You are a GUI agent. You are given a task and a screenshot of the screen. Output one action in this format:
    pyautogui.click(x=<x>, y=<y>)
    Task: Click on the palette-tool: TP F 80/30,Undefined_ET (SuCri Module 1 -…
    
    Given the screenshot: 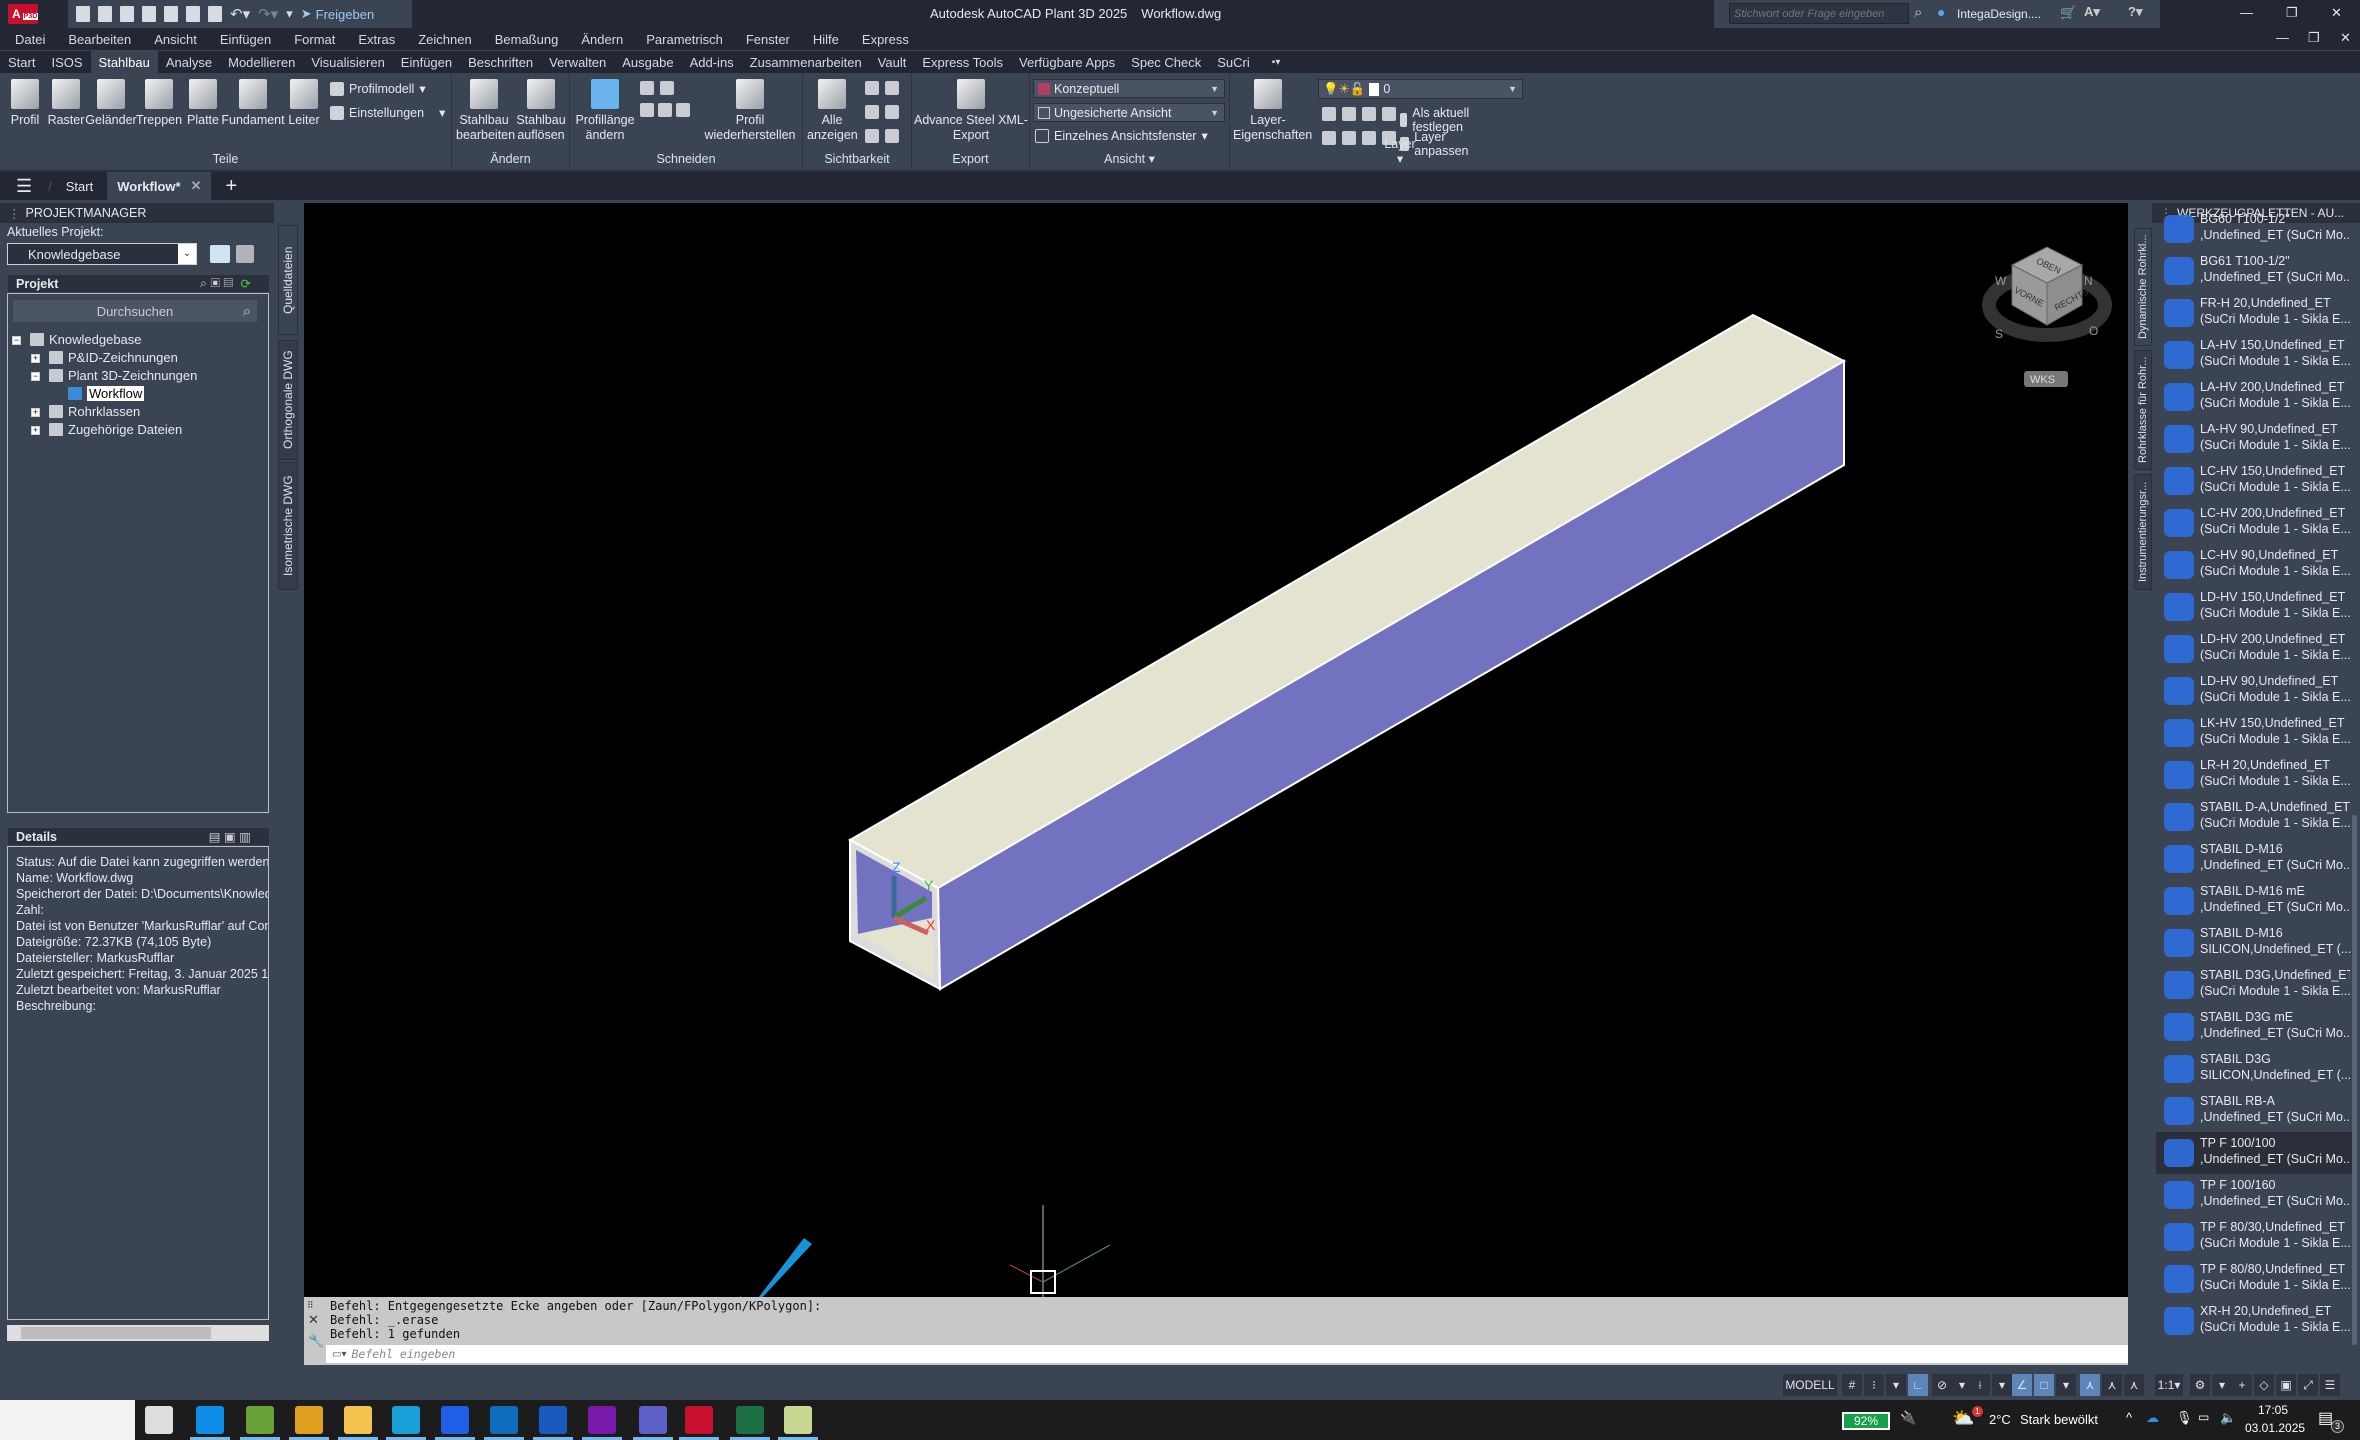 What is the action you would take?
    pyautogui.click(x=2254, y=1237)
    